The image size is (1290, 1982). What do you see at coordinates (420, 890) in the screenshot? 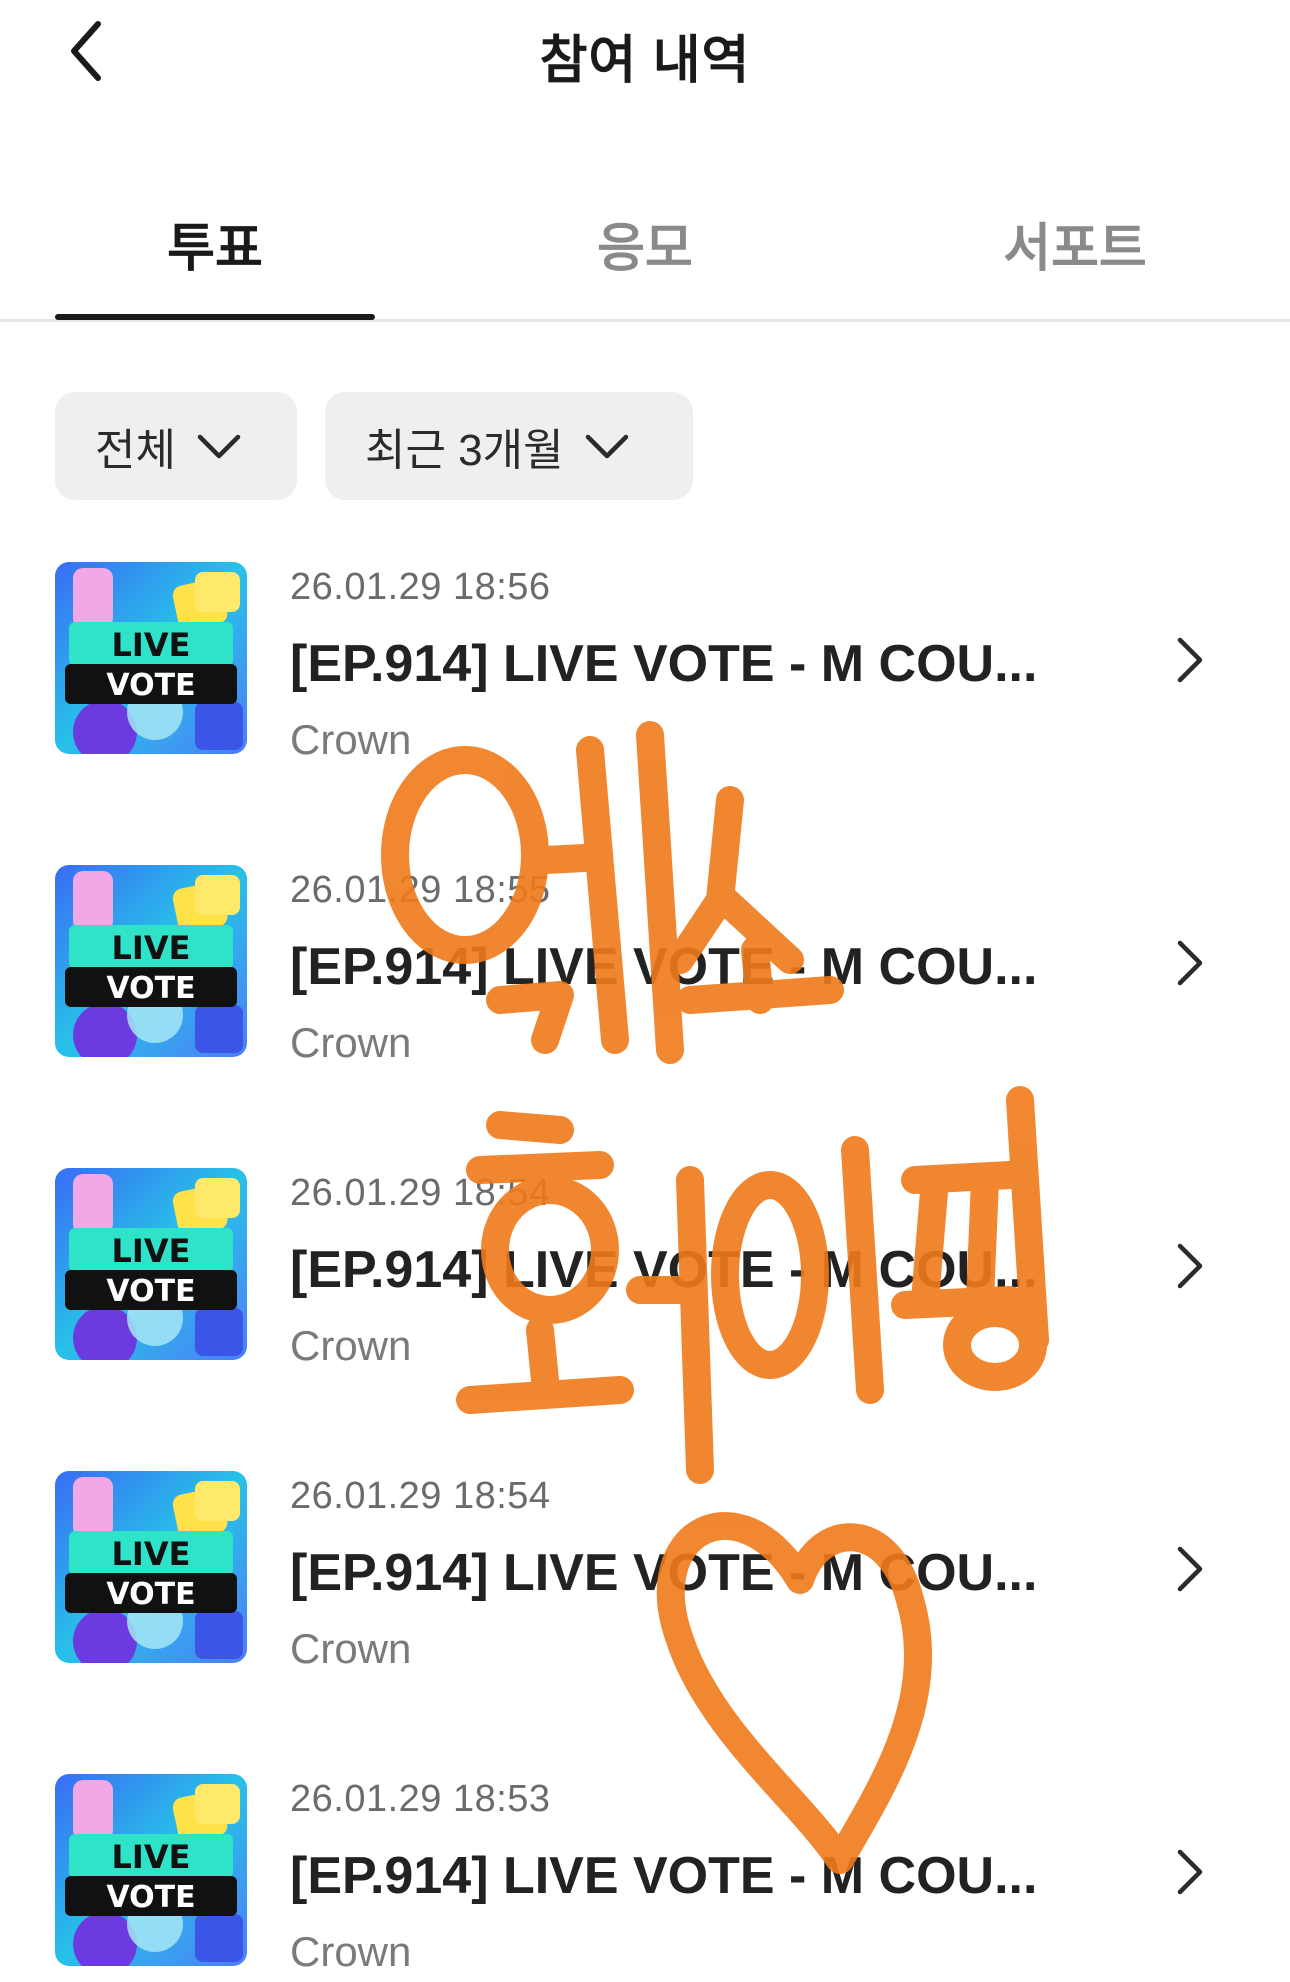
I see `item-date: 26.01.29 18:55` at bounding box center [420, 890].